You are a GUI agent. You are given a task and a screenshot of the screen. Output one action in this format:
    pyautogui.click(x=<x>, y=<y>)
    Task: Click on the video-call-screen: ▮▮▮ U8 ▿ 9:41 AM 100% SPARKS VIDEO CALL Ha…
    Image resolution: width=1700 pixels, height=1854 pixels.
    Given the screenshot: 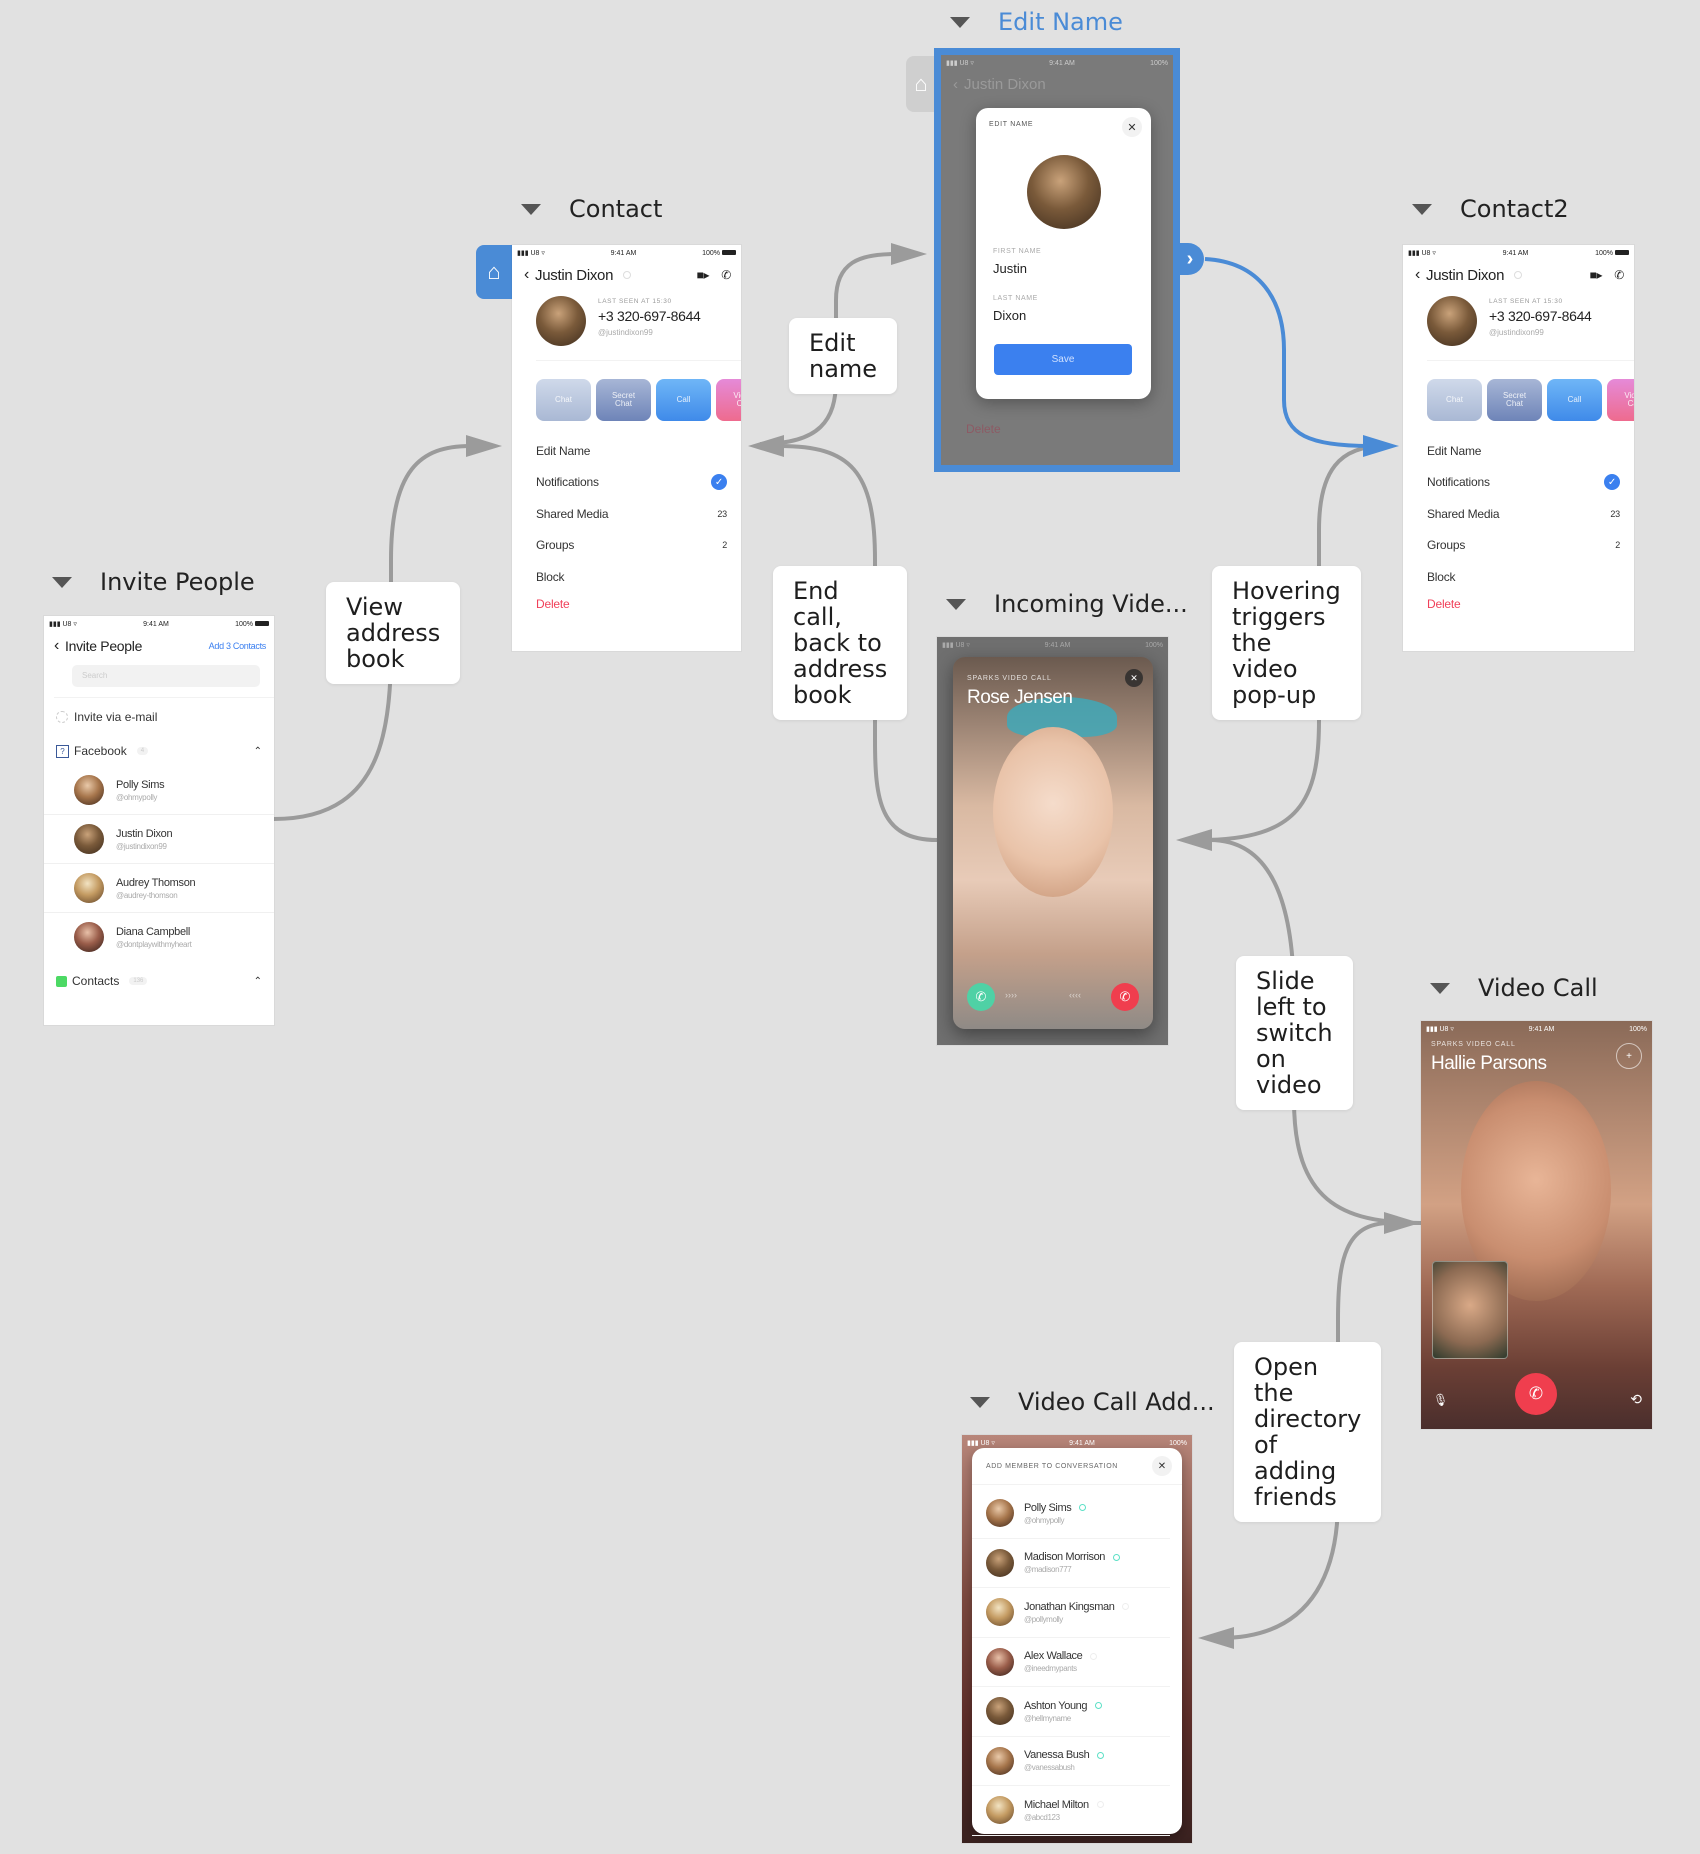 What is the action you would take?
    pyautogui.click(x=1536, y=1225)
    